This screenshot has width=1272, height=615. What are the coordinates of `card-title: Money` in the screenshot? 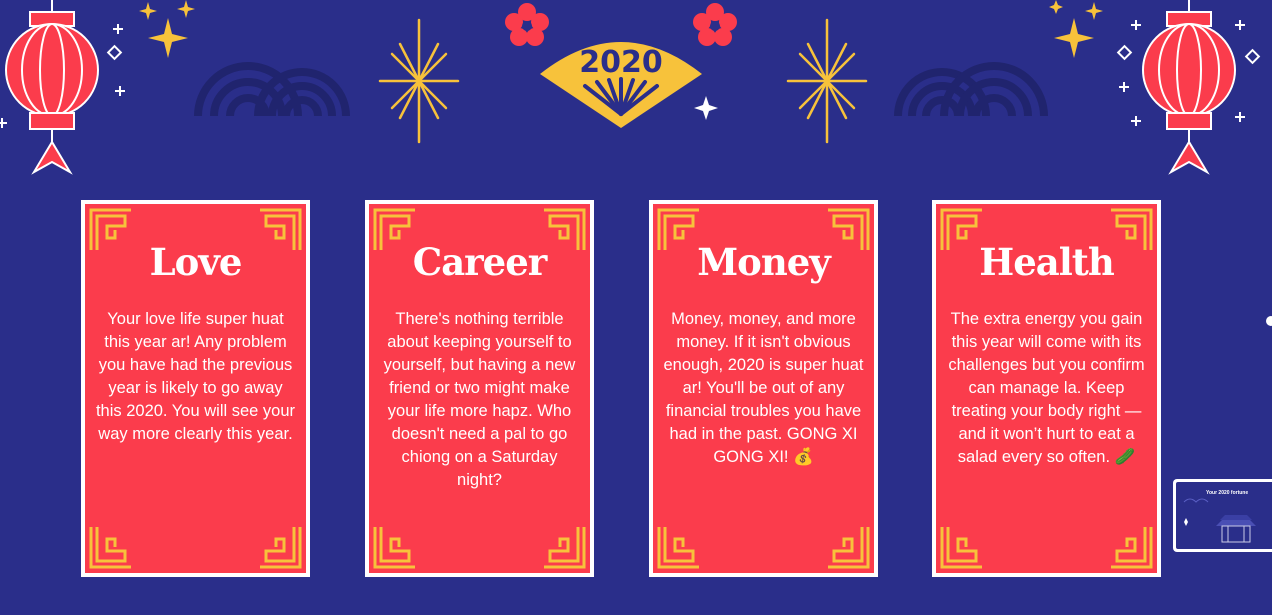 It's located at (764, 262).